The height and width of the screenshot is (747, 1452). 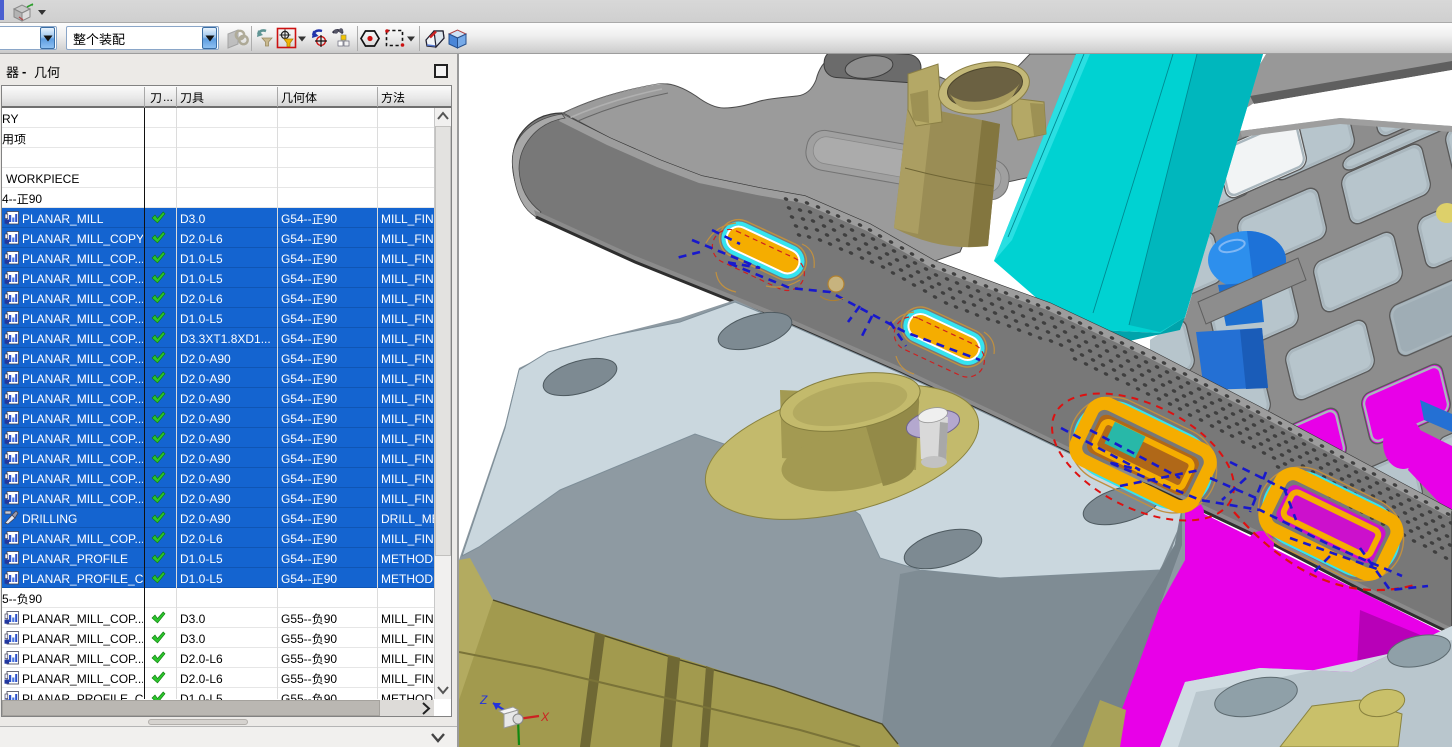 What do you see at coordinates (545, 717) in the screenshot?
I see `svg-text: X` at bounding box center [545, 717].